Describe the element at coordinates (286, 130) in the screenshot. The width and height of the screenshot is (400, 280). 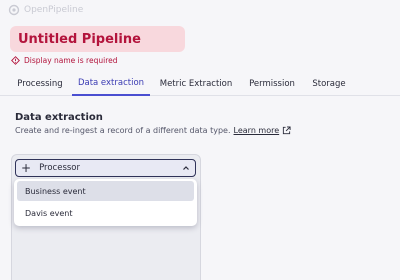
I see `external-link-icon` at that location.